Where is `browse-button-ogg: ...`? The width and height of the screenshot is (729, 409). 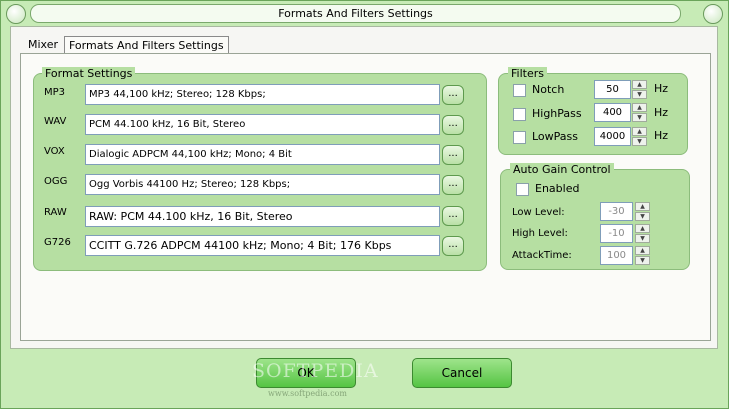
browse-button-ogg: ... is located at coordinates (453, 185).